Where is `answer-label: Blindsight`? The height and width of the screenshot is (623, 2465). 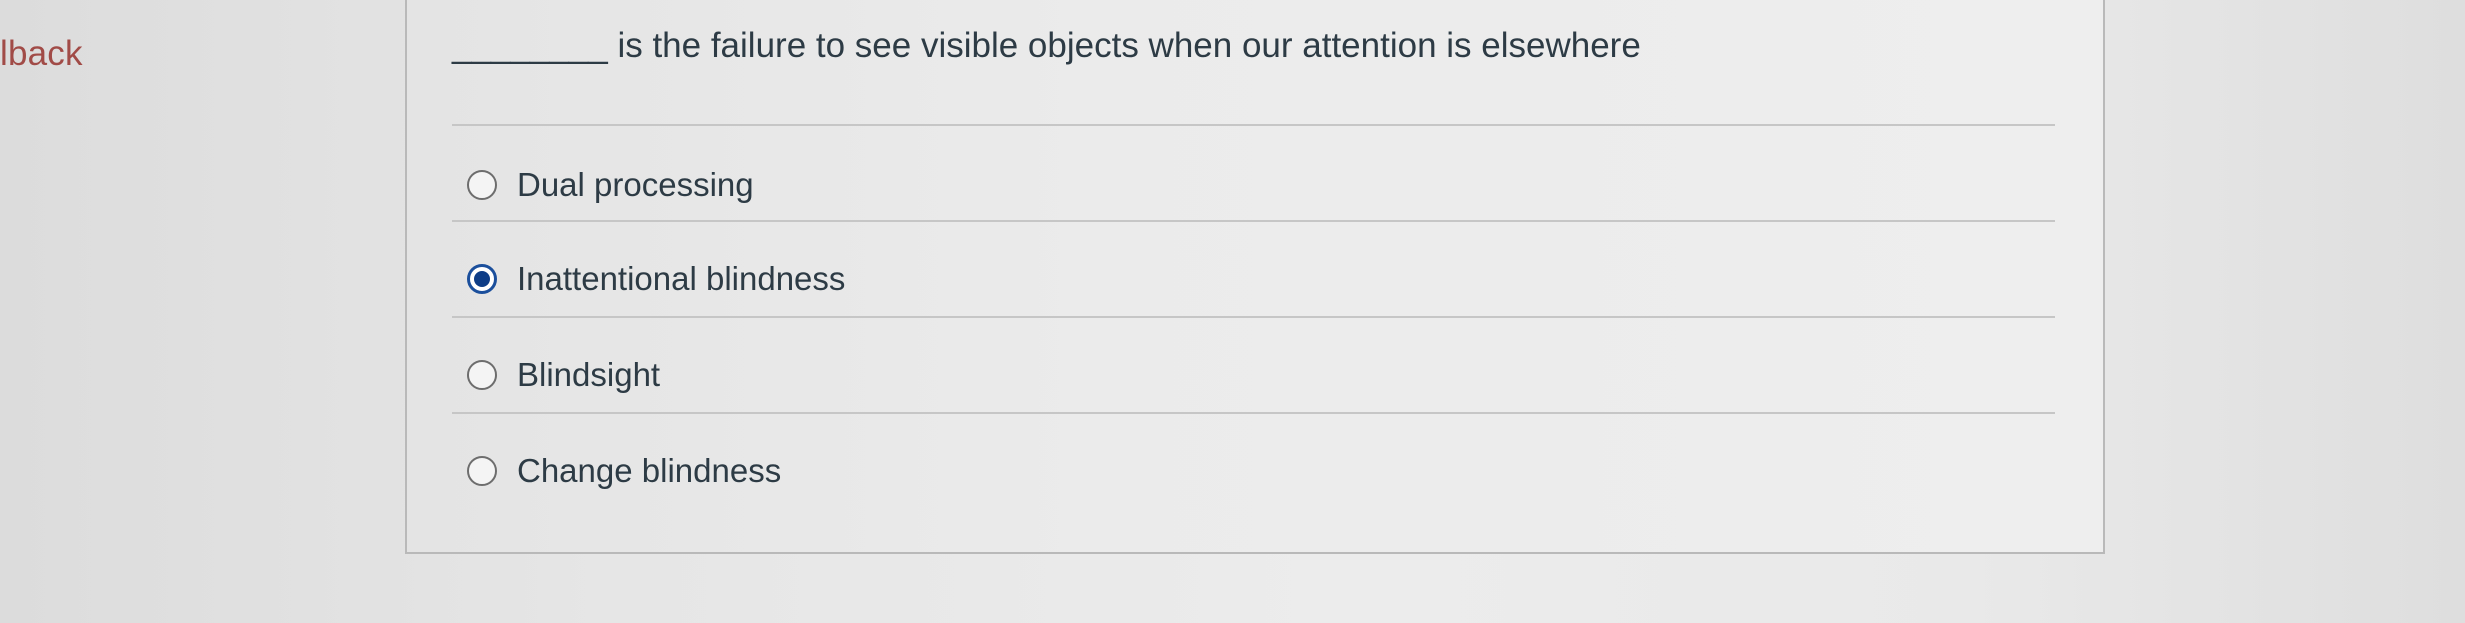
answer-label: Blindsight is located at coordinates (589, 374).